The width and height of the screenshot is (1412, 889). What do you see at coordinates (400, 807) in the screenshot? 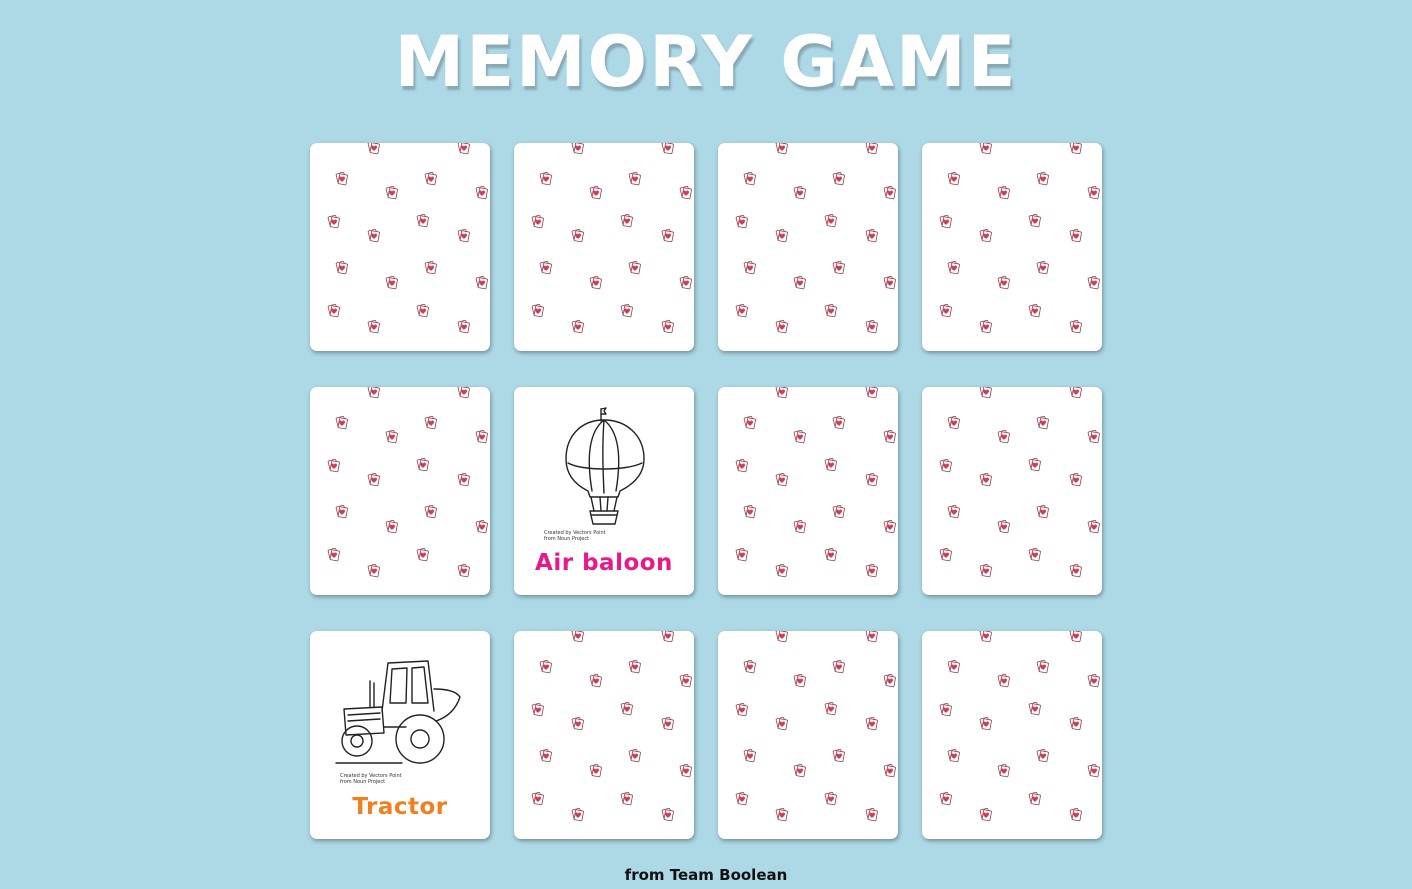
I see `card-label: Tractor` at bounding box center [400, 807].